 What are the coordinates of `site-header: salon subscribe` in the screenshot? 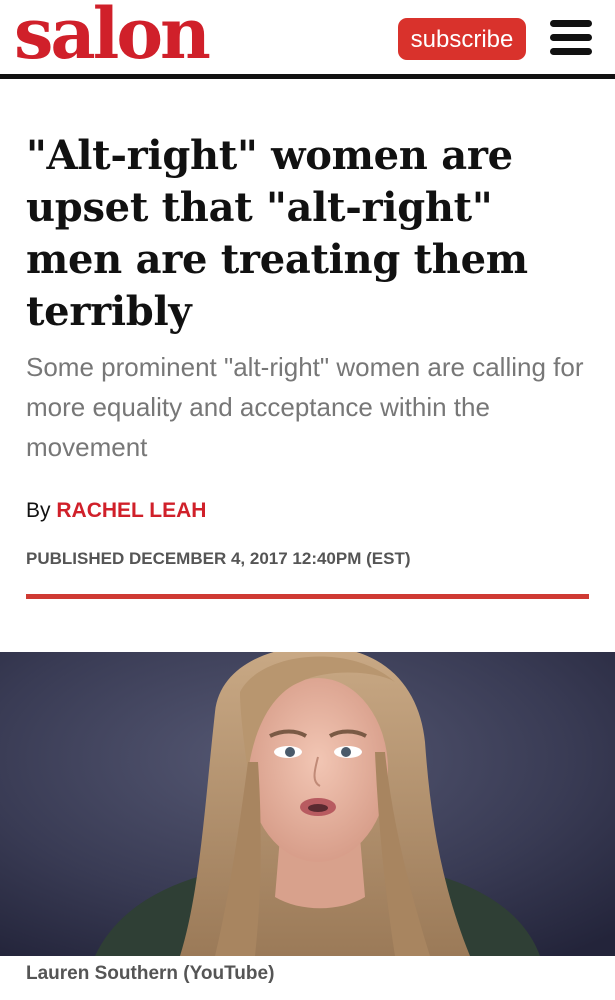 It's located at (307, 37).